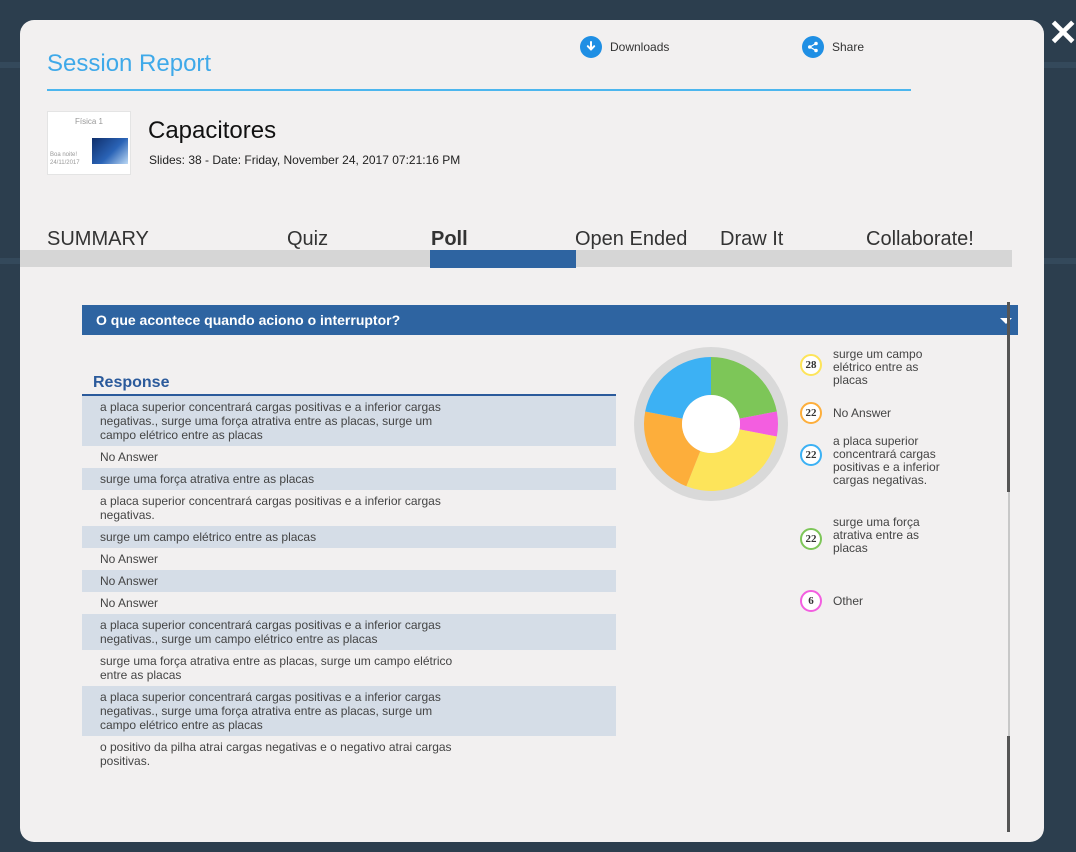 This screenshot has height=852, width=1076. I want to click on legend-label: No Answer, so click(862, 413).